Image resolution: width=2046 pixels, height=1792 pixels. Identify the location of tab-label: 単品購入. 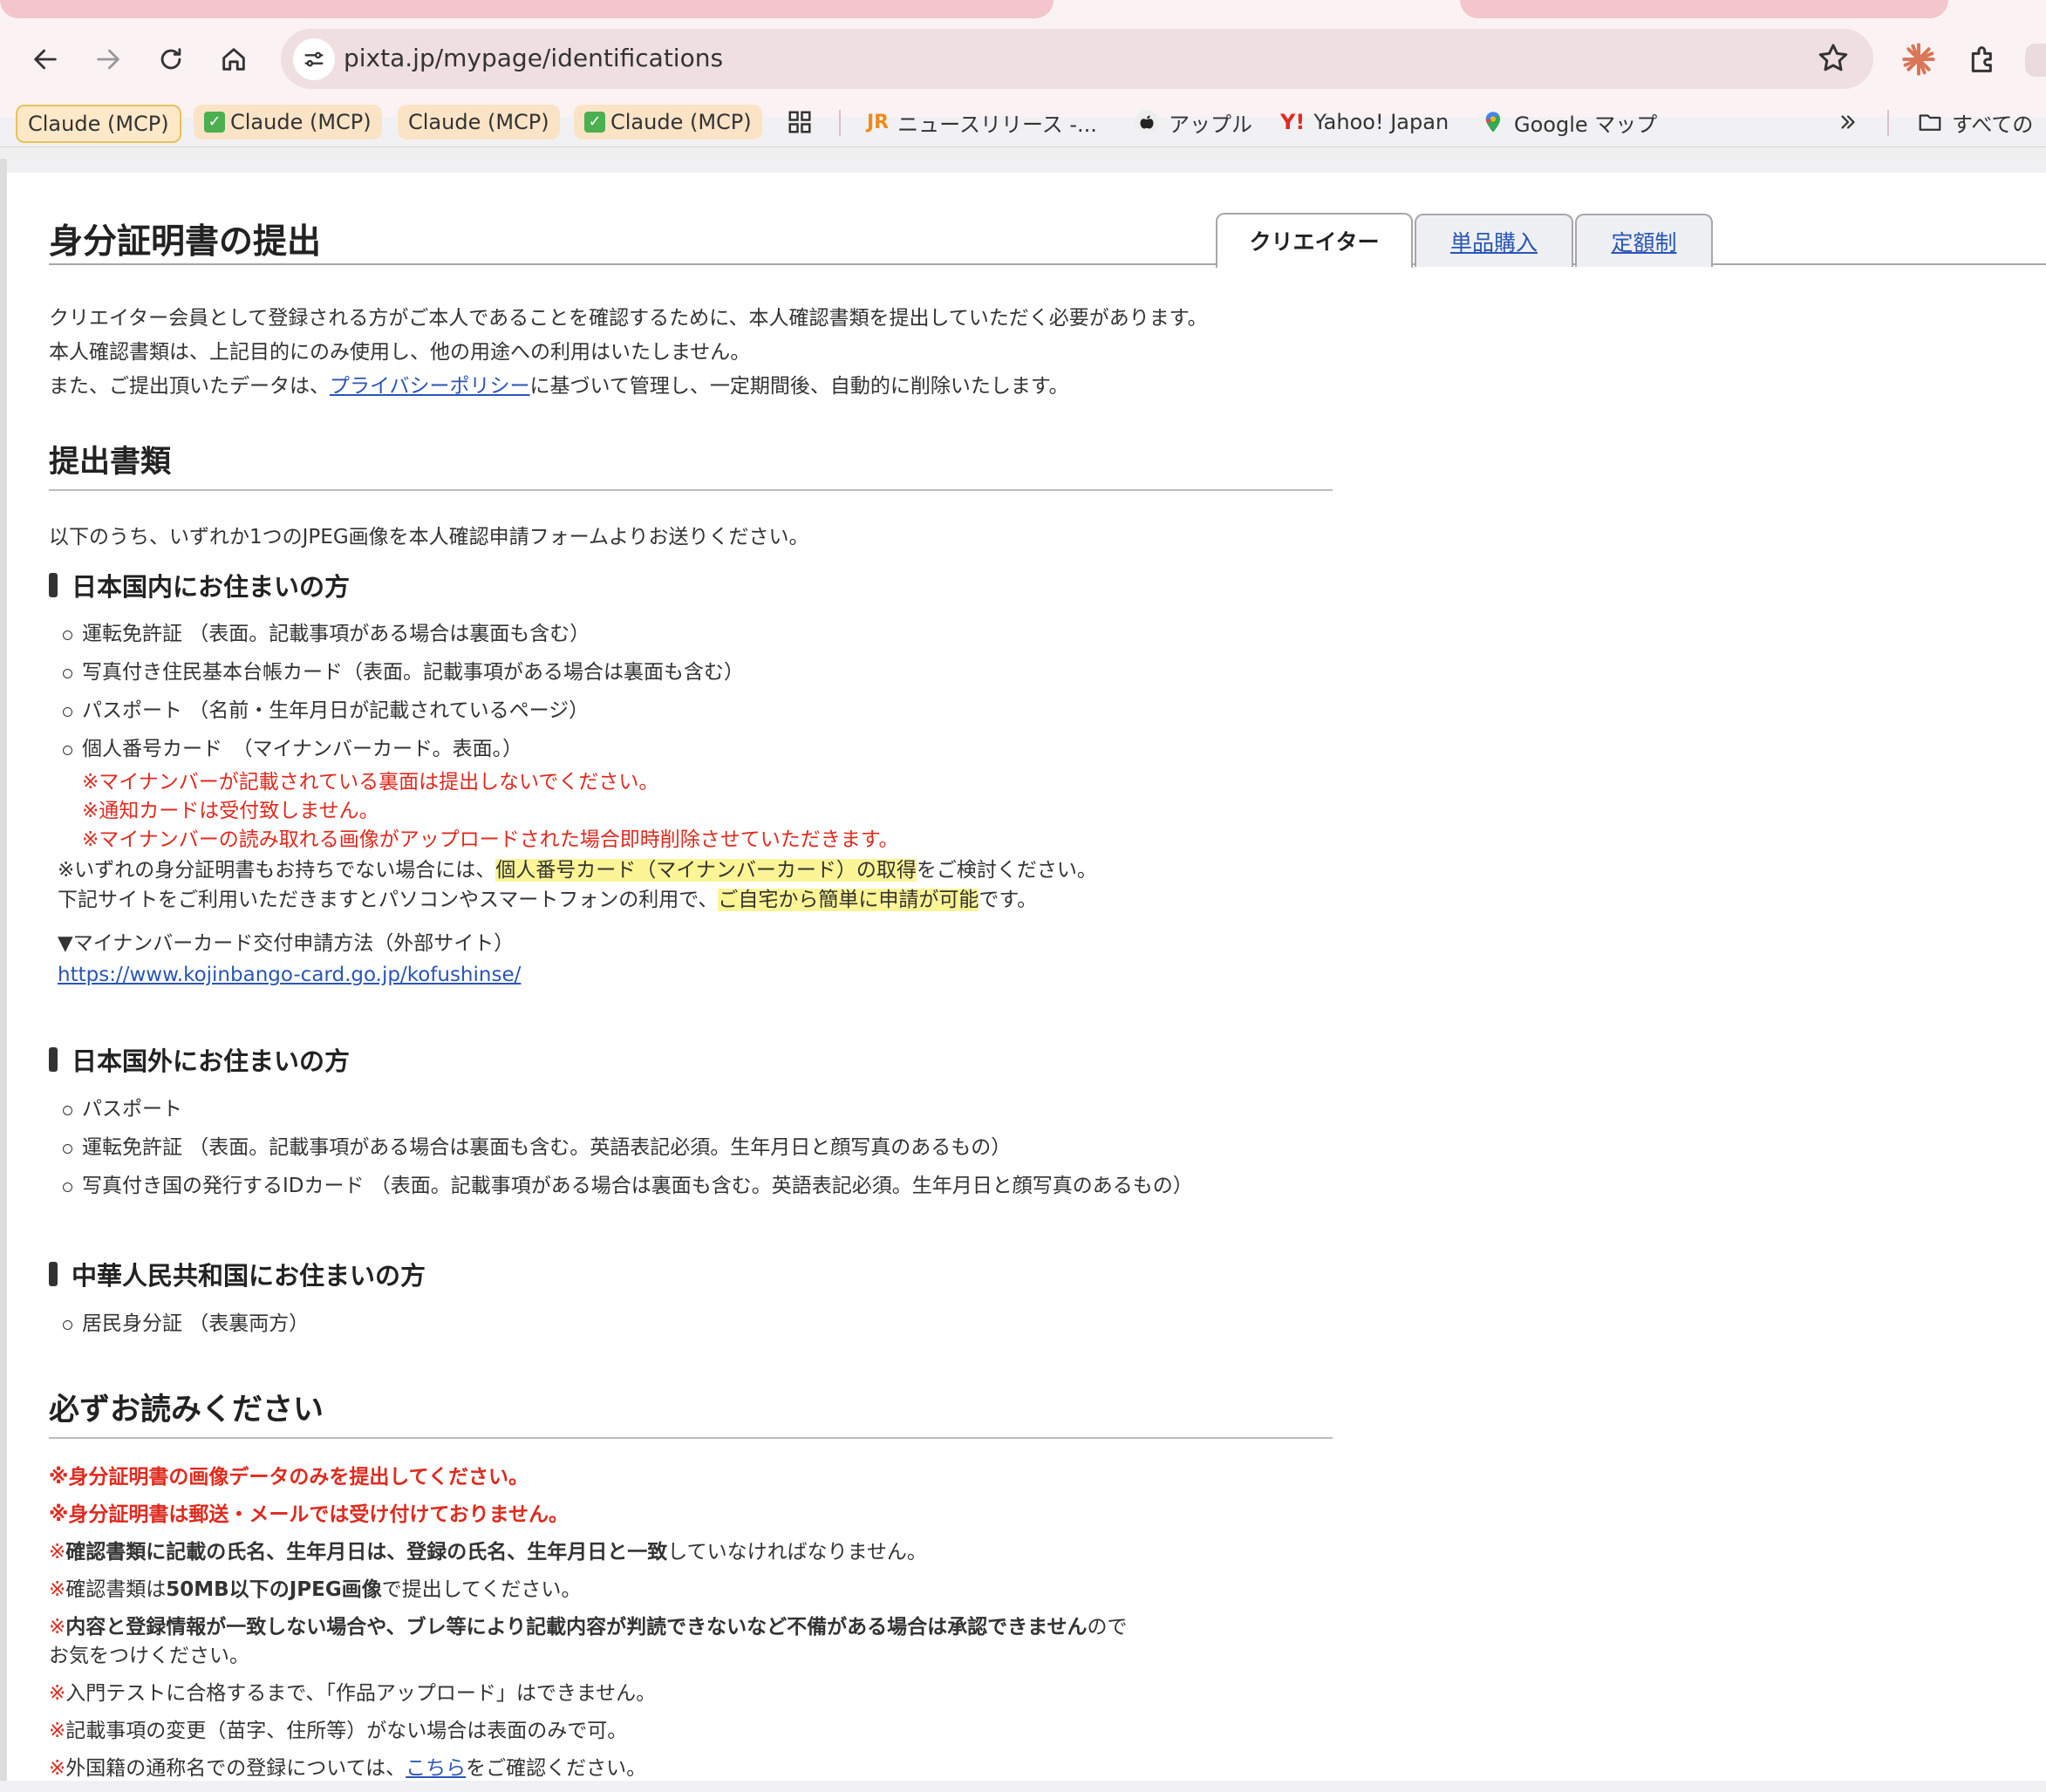
(1494, 241).